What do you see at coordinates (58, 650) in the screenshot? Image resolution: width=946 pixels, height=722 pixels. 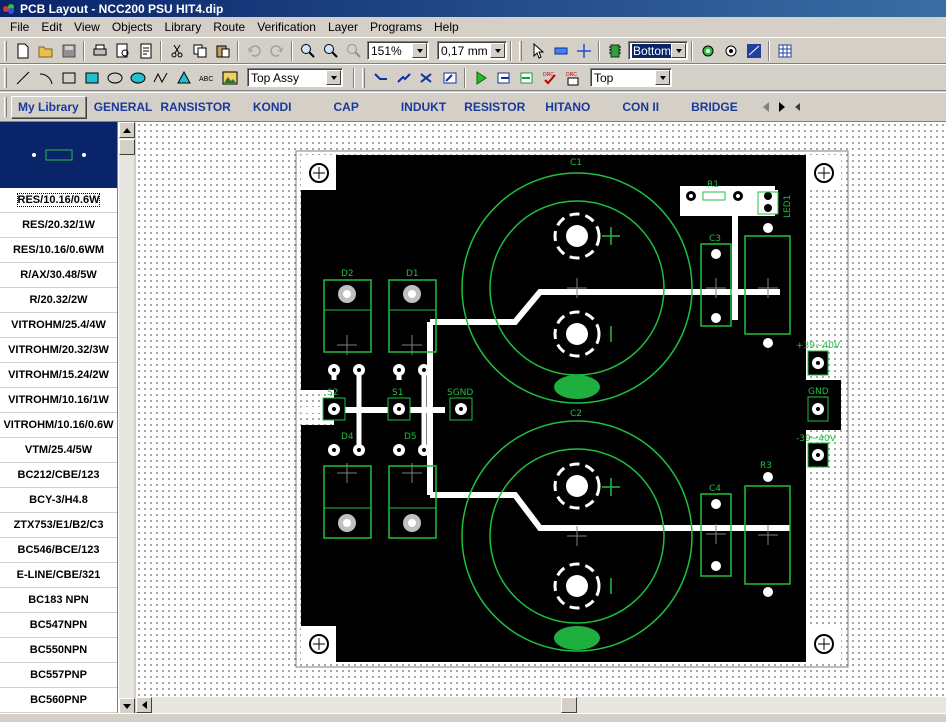 I see `component-list-item: BC550NPN` at bounding box center [58, 650].